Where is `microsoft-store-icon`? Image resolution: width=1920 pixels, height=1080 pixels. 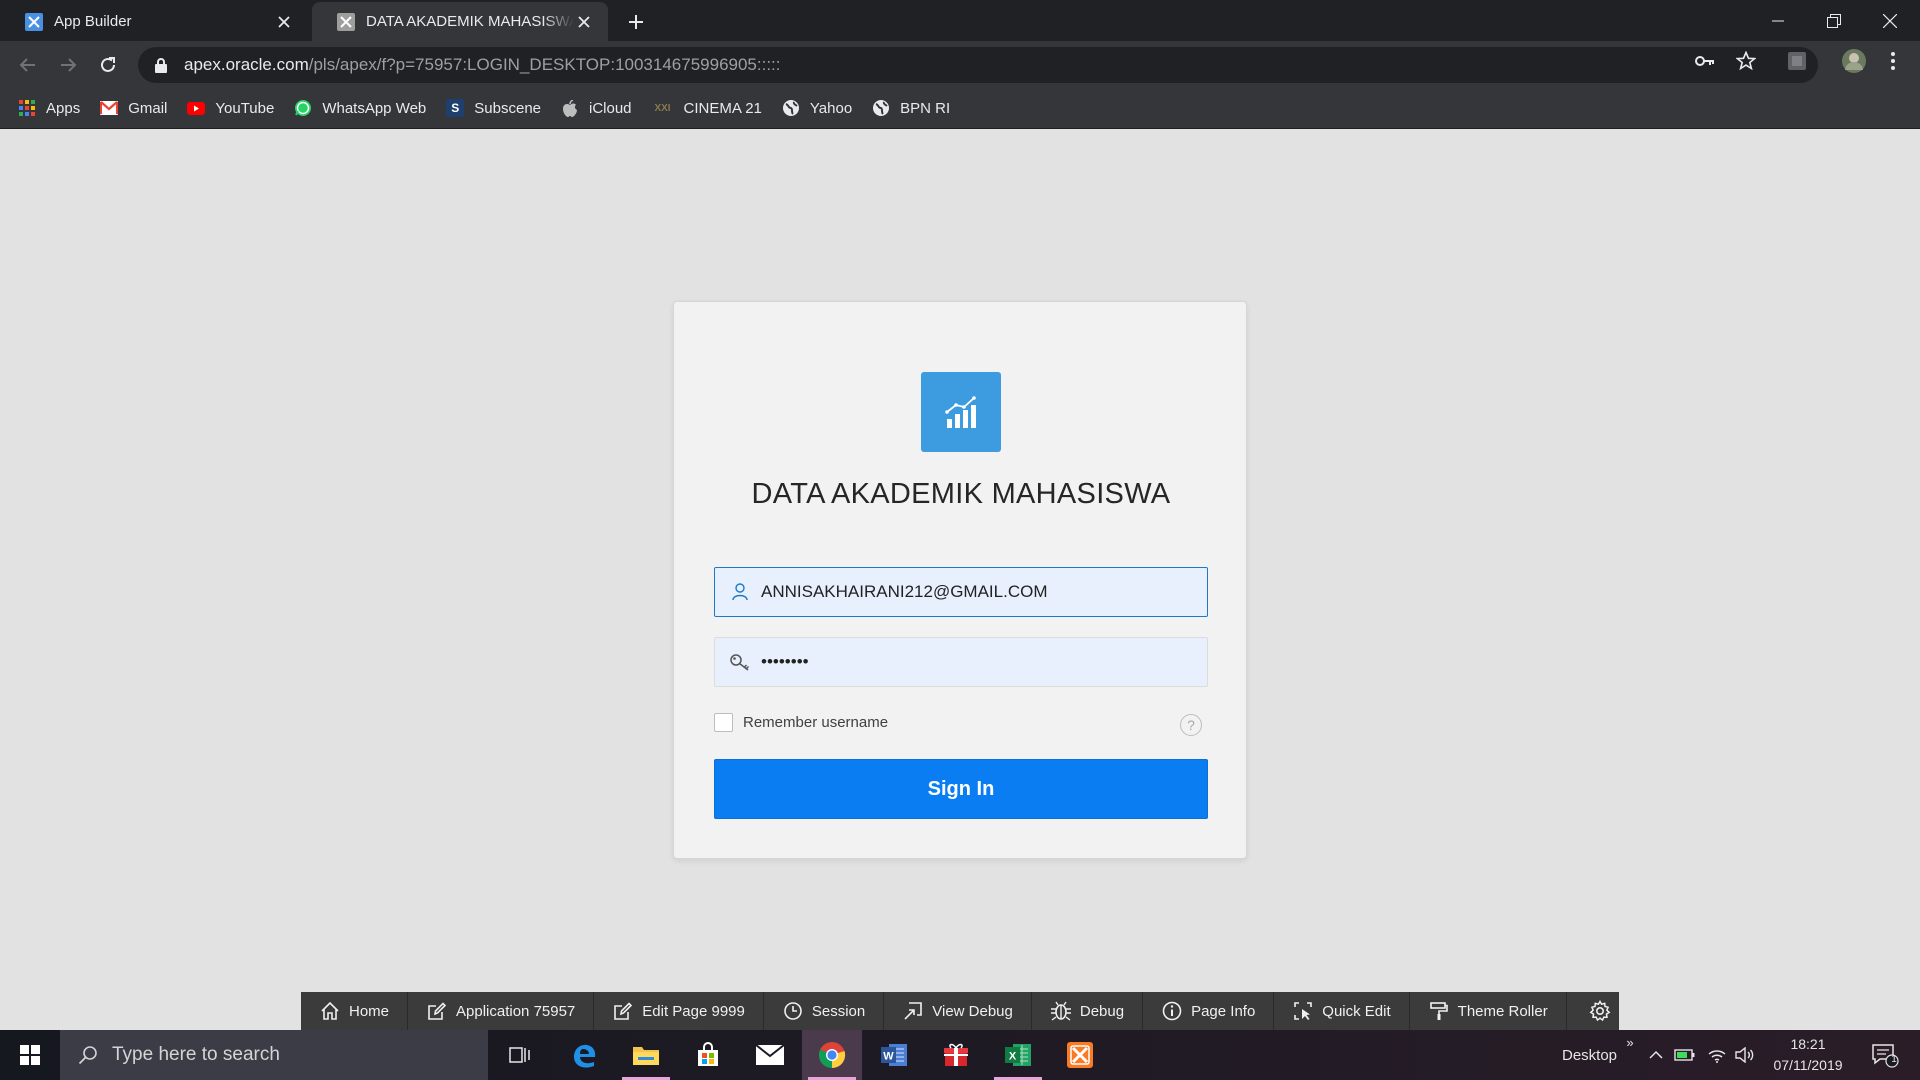
microsoft-store-icon is located at coordinates (708, 1055).